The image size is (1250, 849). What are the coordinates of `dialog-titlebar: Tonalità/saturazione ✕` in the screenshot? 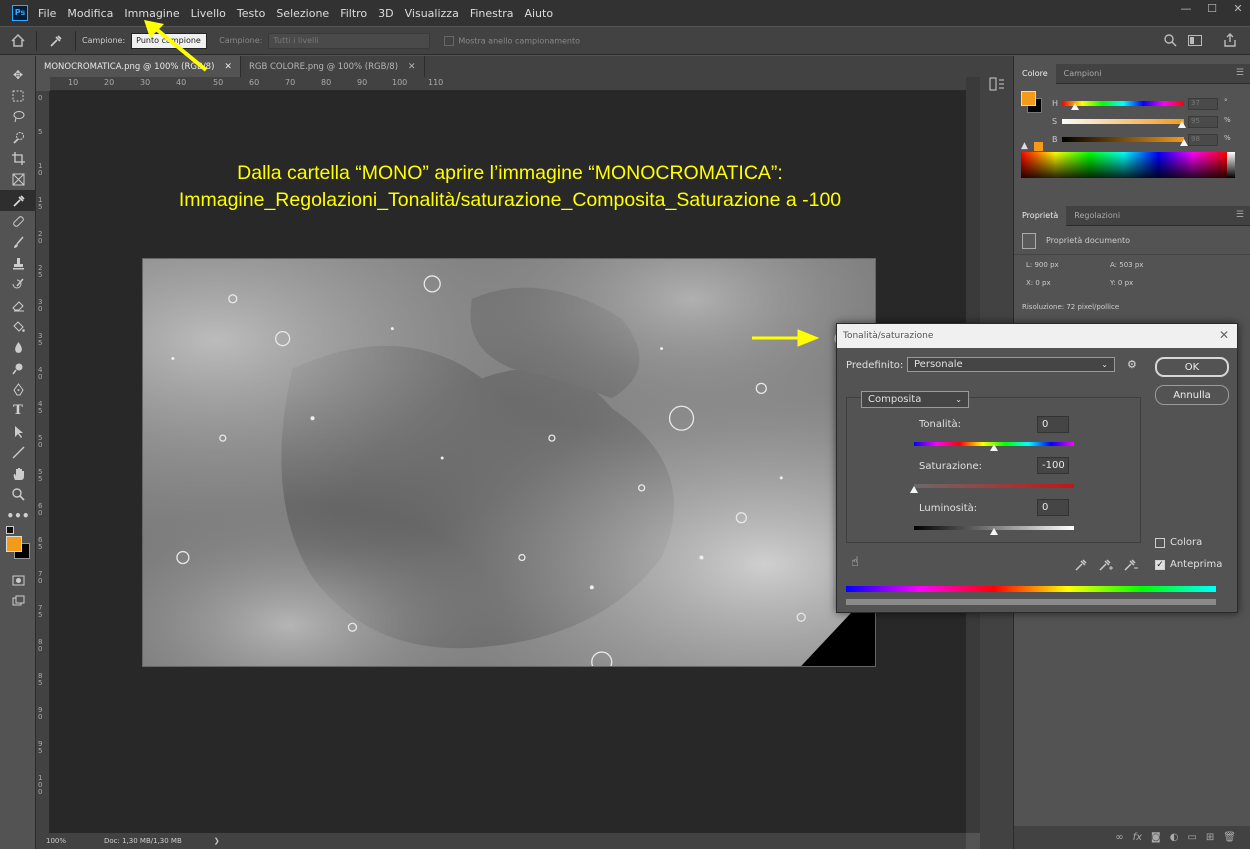 It's located at (1037, 336).